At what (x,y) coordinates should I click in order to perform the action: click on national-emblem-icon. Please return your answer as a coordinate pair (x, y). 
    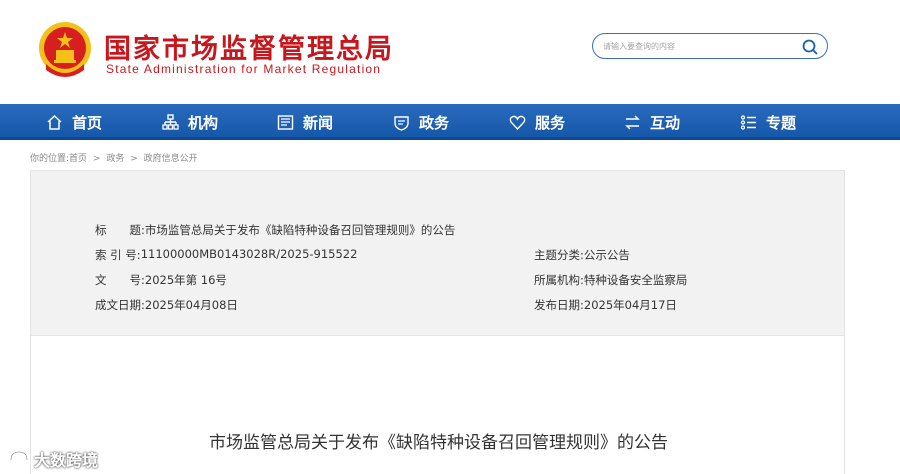
    Looking at the image, I should click on (65, 50).